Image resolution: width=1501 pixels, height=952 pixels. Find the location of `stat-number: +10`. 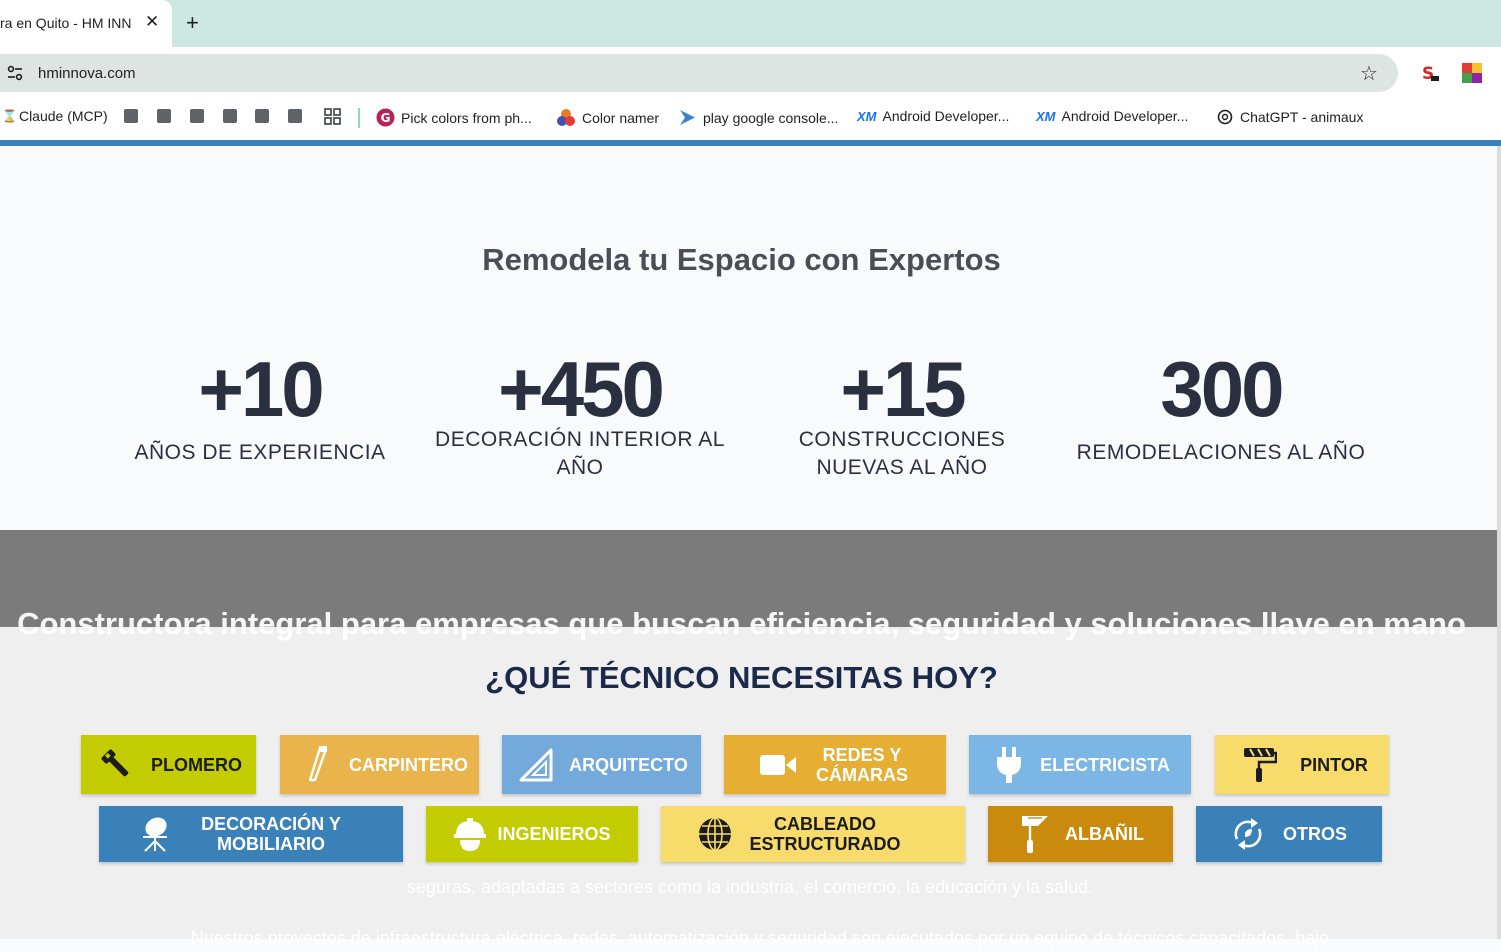

stat-number: +10 is located at coordinates (261, 389).